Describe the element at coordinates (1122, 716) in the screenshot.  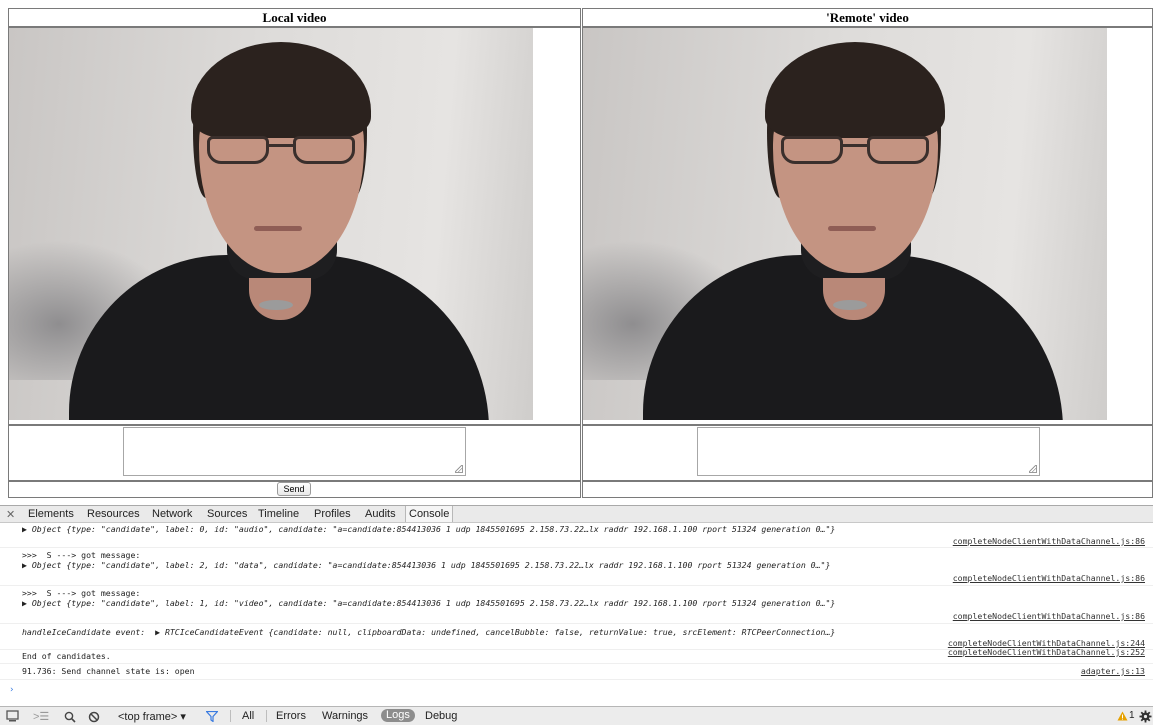
I see `warning-icon` at that location.